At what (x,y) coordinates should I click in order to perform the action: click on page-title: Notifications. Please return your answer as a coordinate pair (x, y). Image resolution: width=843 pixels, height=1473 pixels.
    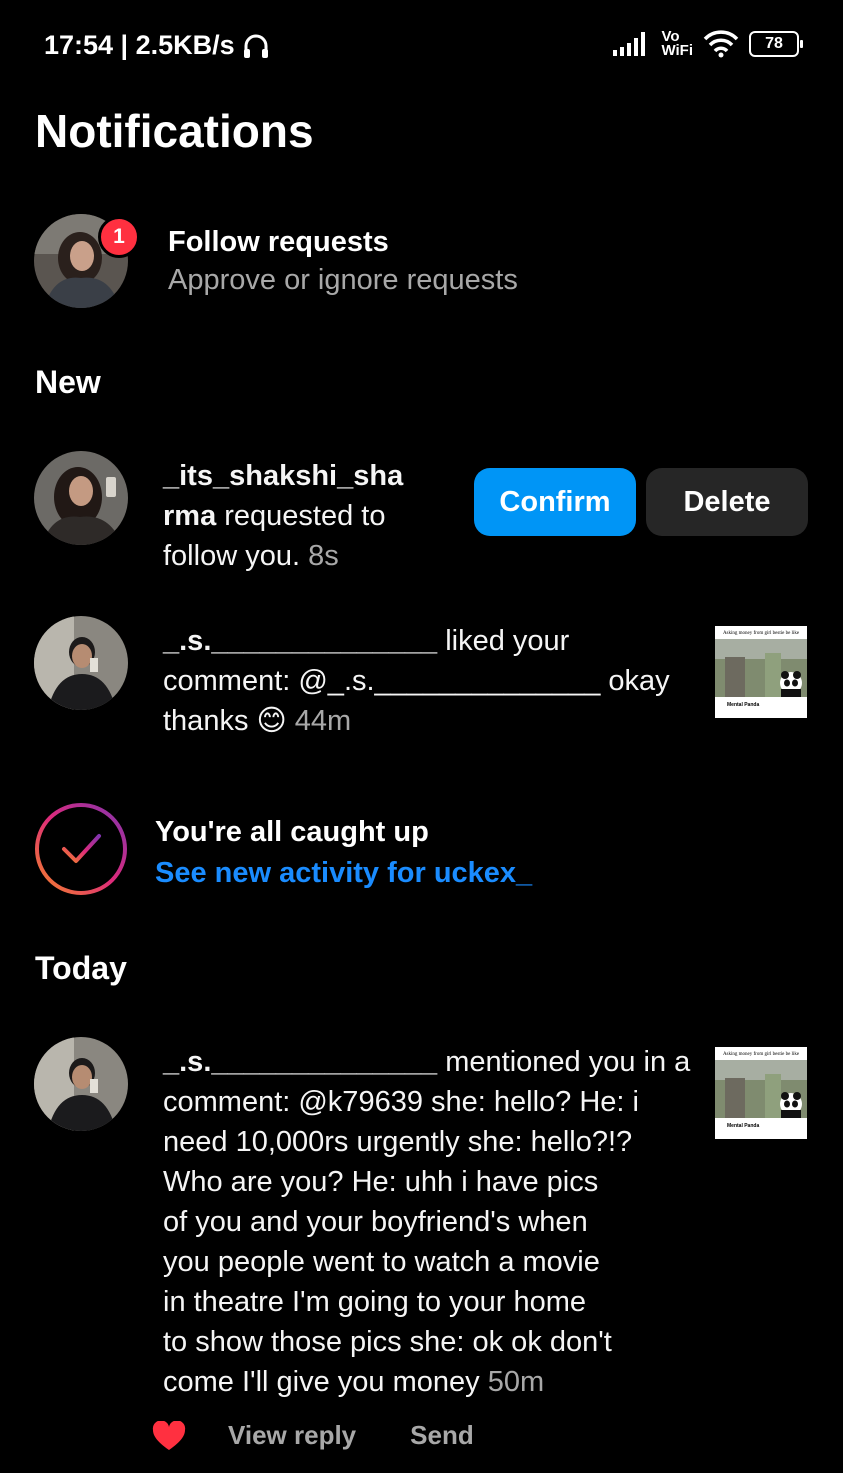
    Looking at the image, I should click on (174, 131).